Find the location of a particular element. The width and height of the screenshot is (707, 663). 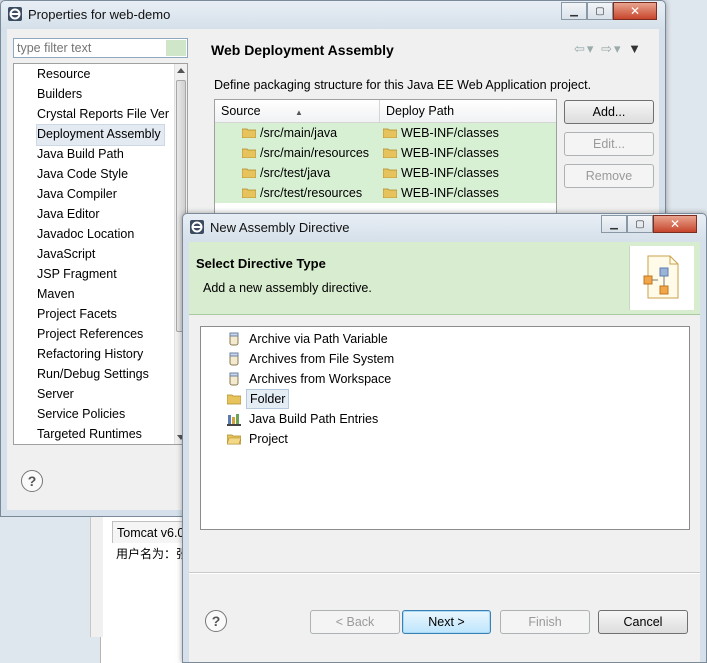

table-row: /src/main/resources WEB-INF/classes is located at coordinates (385, 153).